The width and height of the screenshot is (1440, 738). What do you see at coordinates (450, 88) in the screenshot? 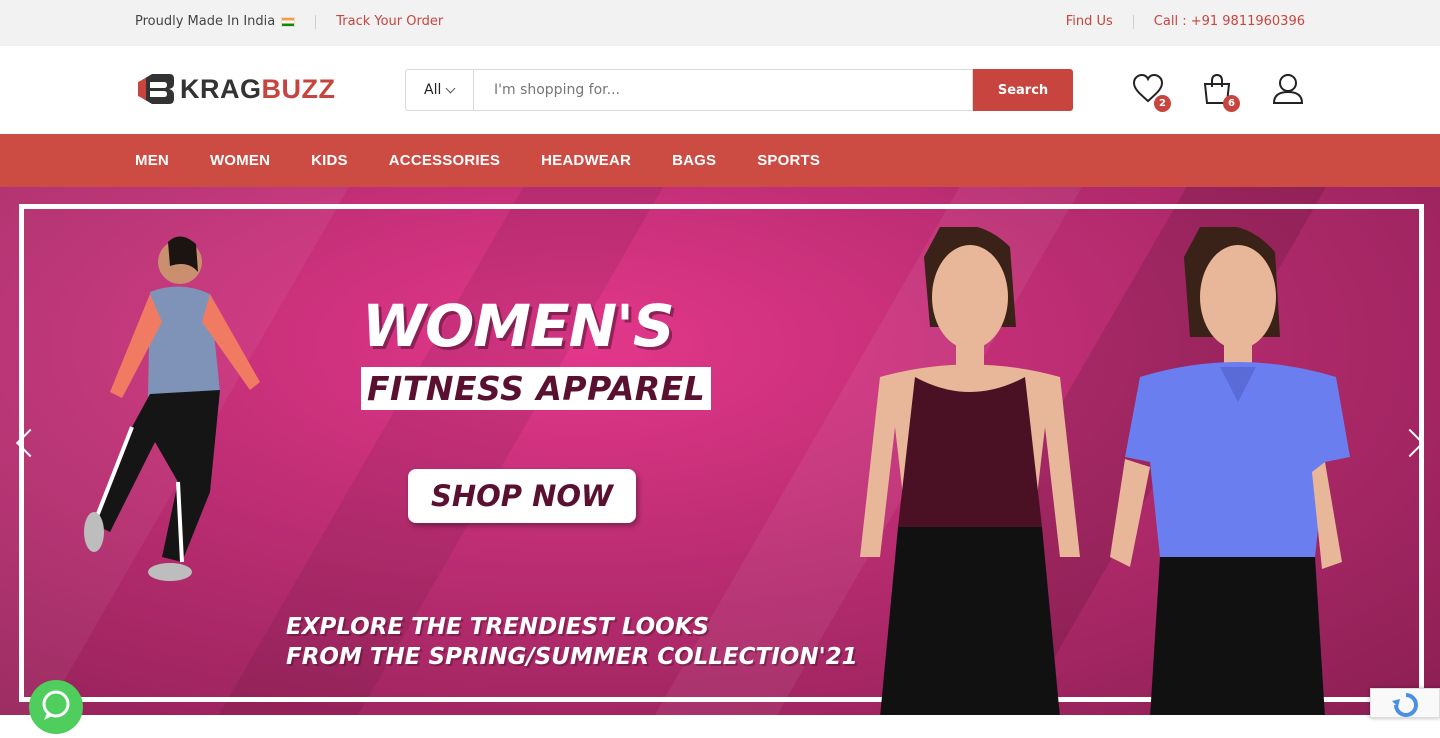
I see `chevron-down-icon` at bounding box center [450, 88].